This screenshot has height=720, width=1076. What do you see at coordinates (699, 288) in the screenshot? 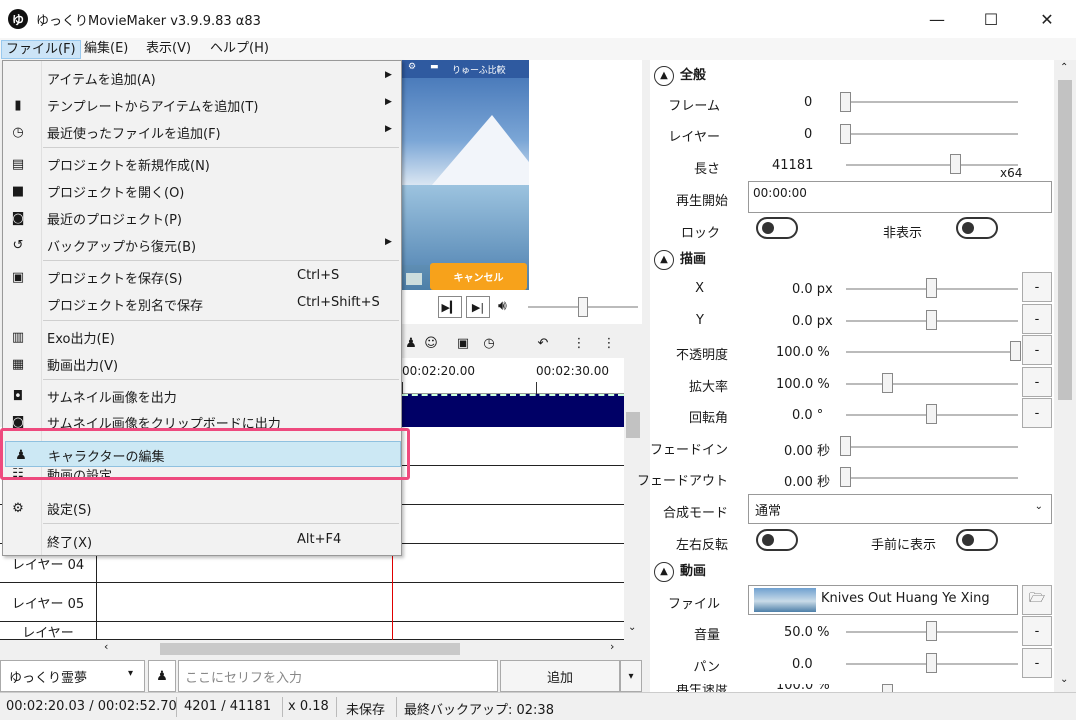
I see `label-x: X` at bounding box center [699, 288].